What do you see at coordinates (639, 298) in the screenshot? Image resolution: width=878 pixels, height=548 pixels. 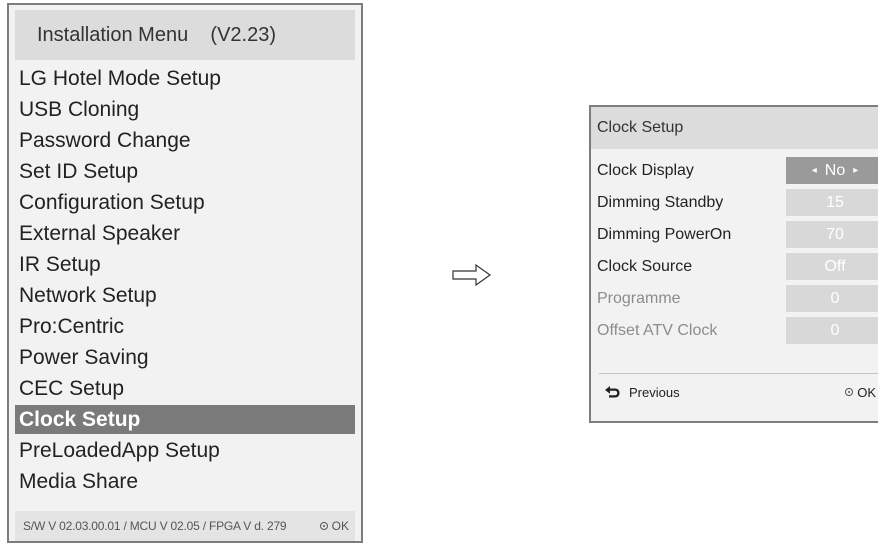 I see `setting-label: Programme` at bounding box center [639, 298].